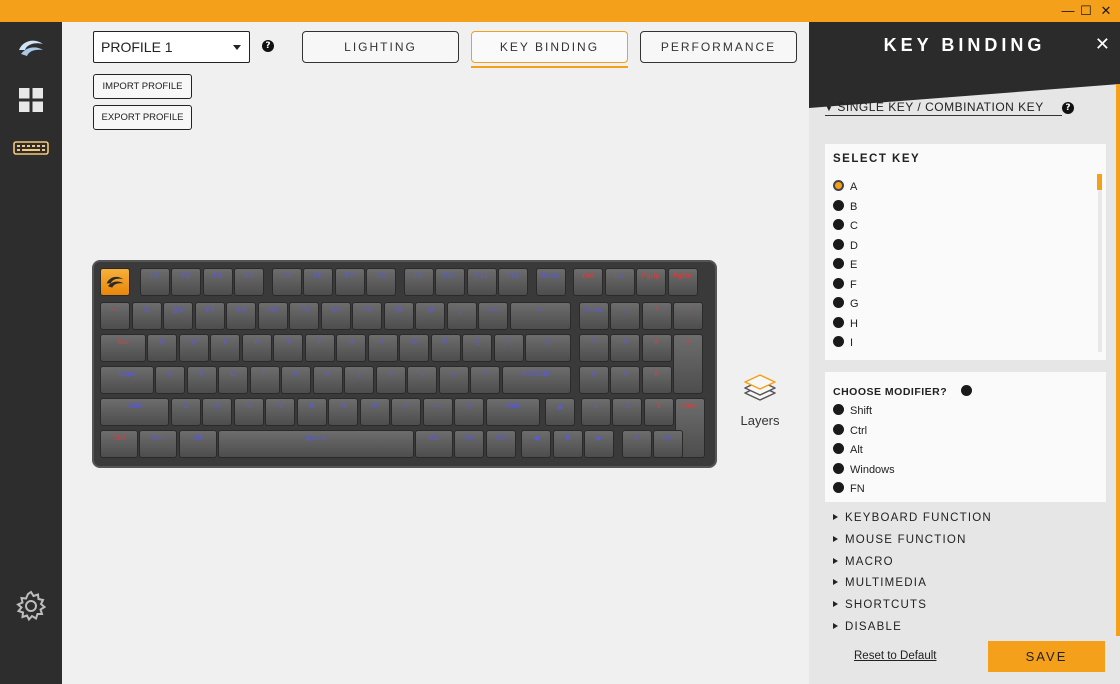  I want to click on key-option: G, so click(846, 304).